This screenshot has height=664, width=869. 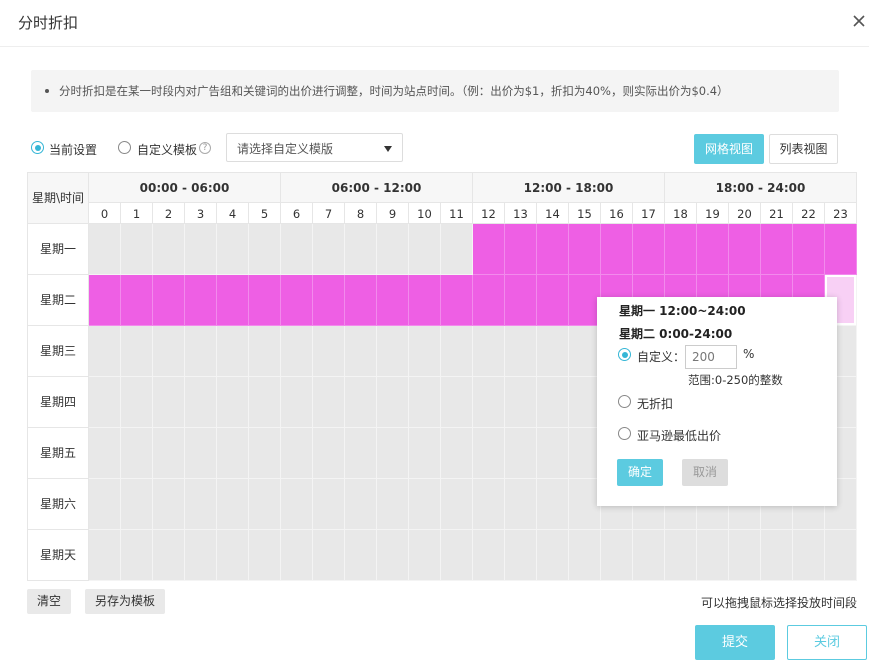 What do you see at coordinates (705, 472) in the screenshot?
I see `popup-cancel-button: 取消` at bounding box center [705, 472].